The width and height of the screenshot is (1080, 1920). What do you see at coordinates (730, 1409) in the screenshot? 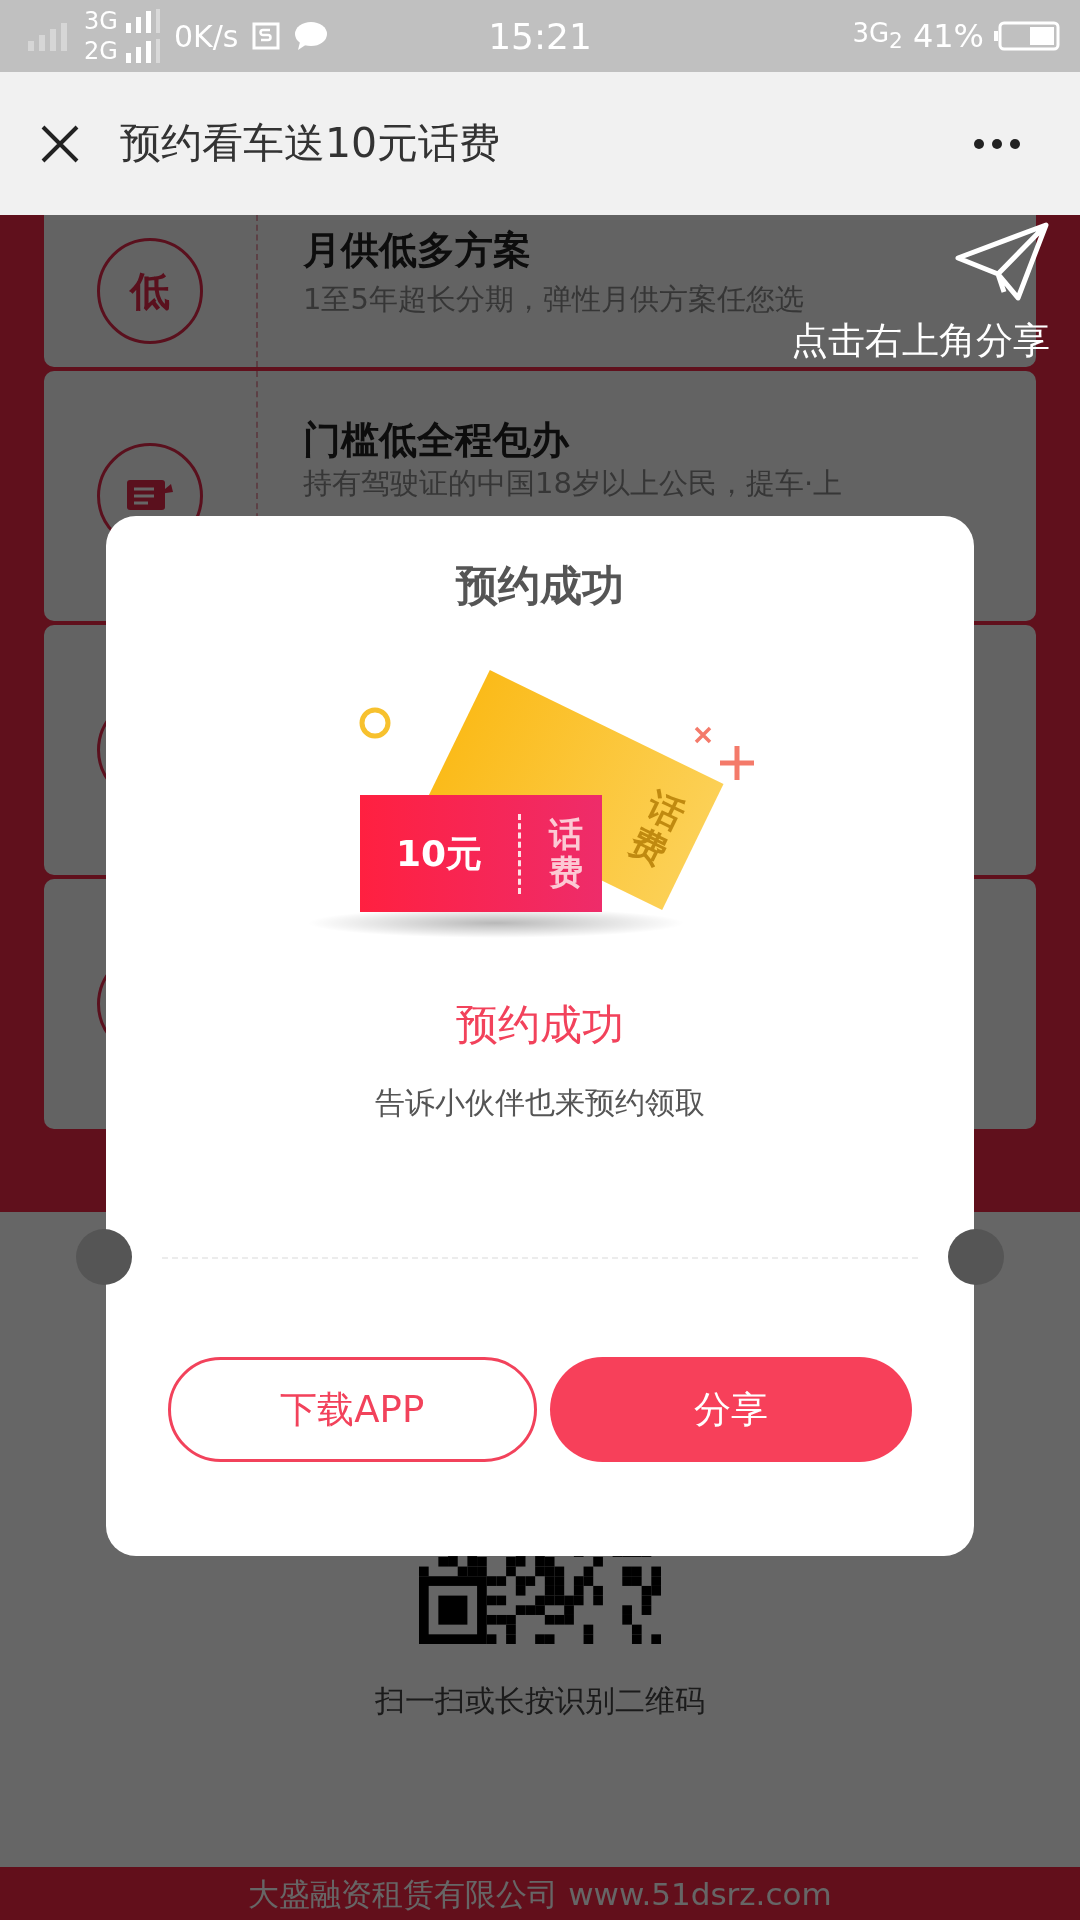
I see `share-button: 分享` at bounding box center [730, 1409].